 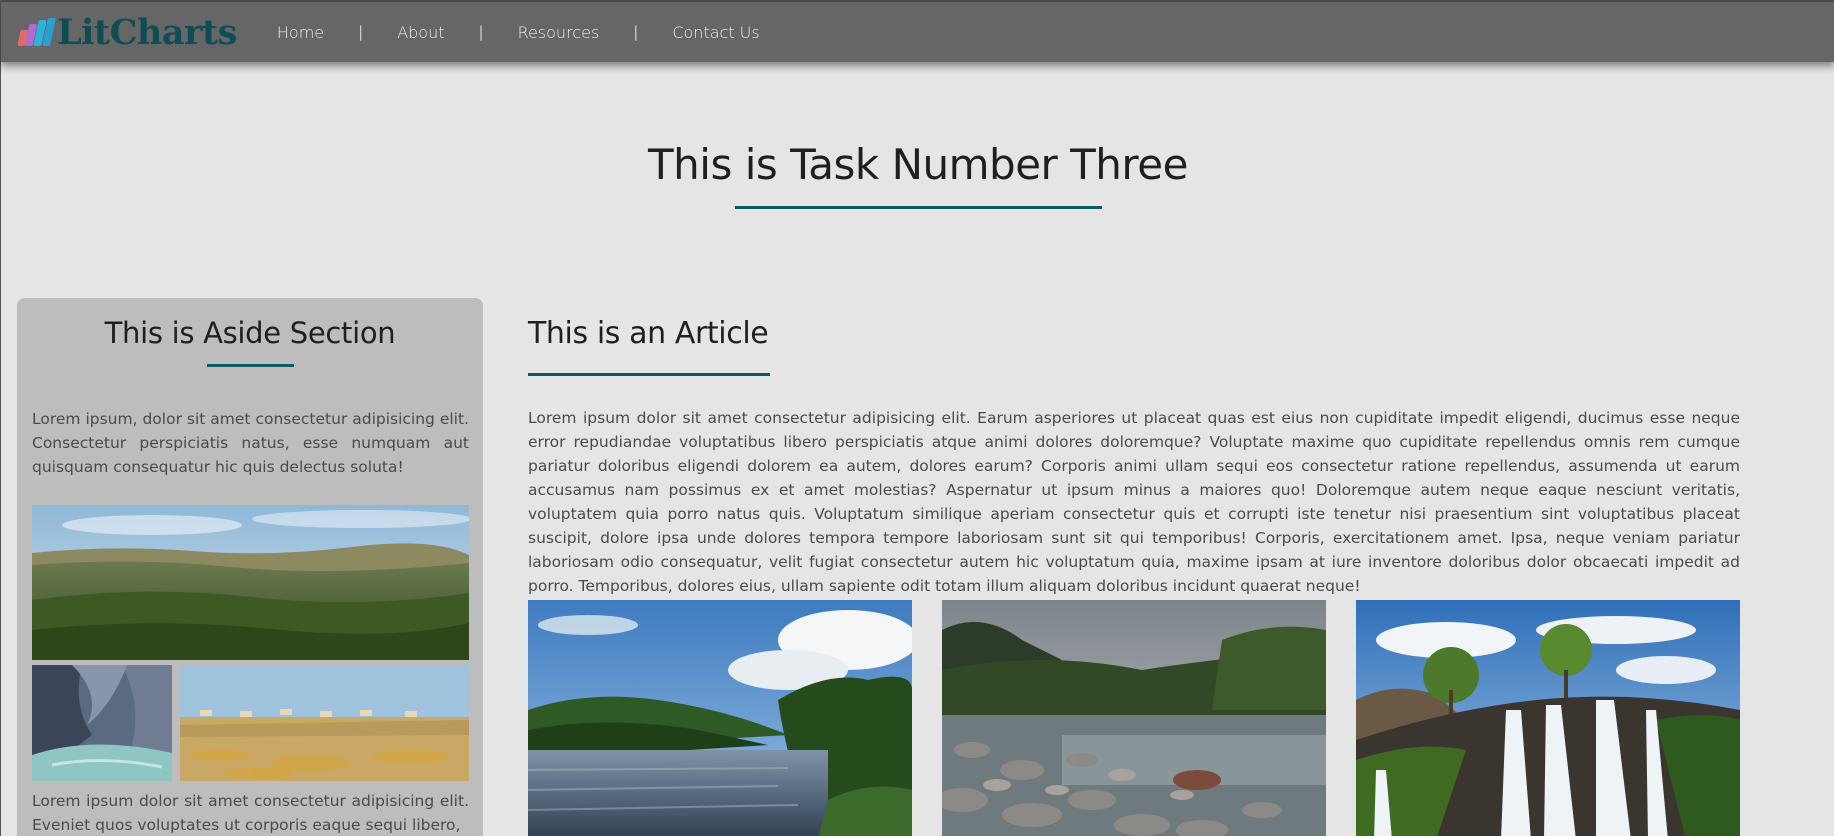 I want to click on nav-link-about: About, so click(x=420, y=32).